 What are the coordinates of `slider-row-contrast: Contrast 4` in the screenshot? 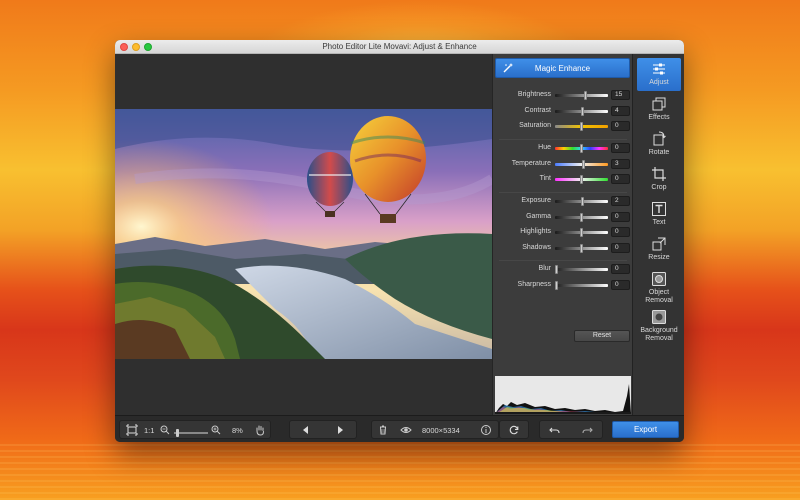 It's located at (563, 111).